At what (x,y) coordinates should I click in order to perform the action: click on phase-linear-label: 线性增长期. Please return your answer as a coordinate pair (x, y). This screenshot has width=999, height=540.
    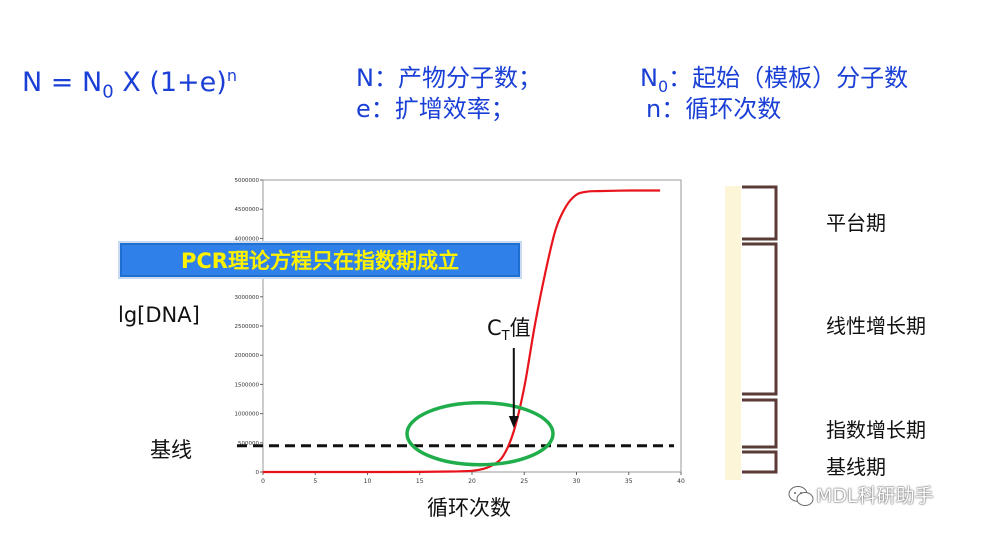
    Looking at the image, I should click on (876, 326).